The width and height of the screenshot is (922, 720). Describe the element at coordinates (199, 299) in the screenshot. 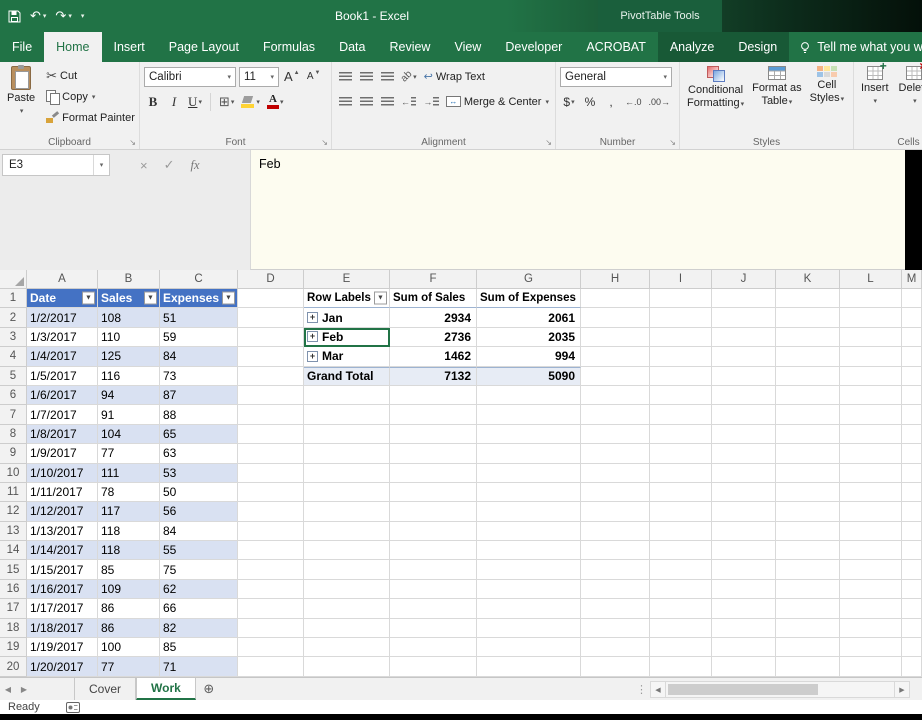

I see `cell-C1: Expenses ▼` at that location.